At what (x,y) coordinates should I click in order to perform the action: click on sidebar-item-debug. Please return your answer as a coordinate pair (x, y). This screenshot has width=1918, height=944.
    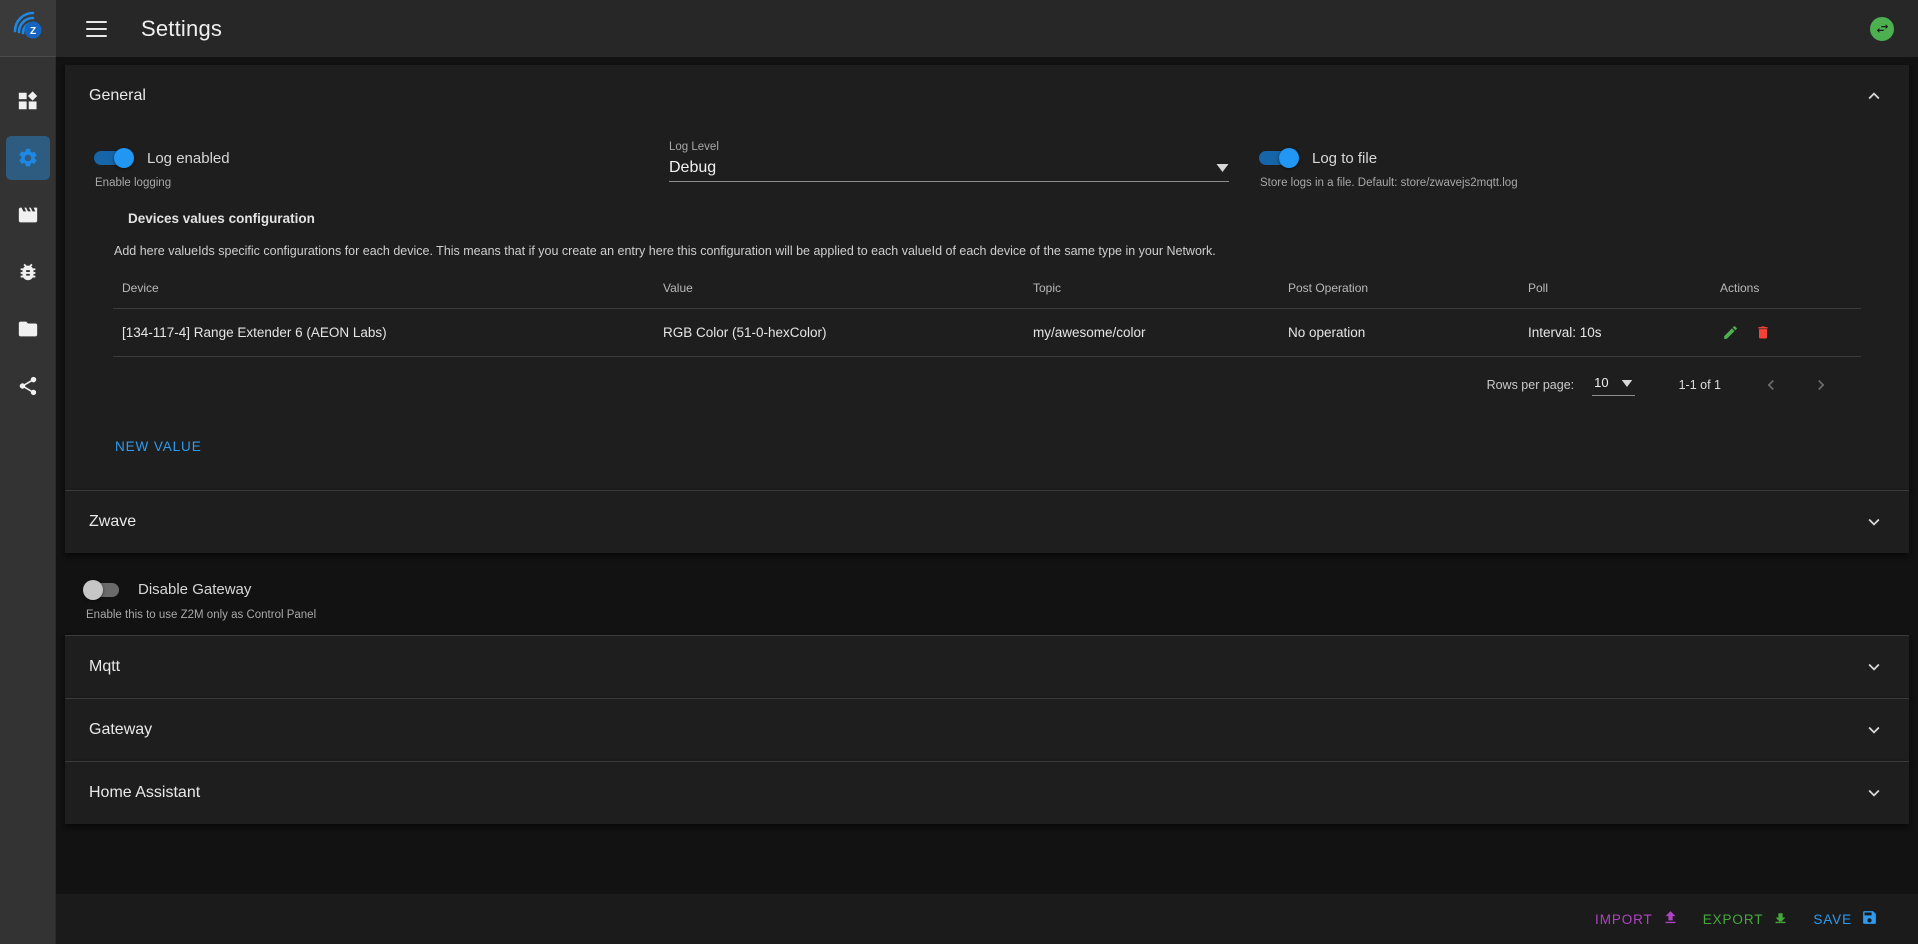
    Looking at the image, I should click on (28, 272).